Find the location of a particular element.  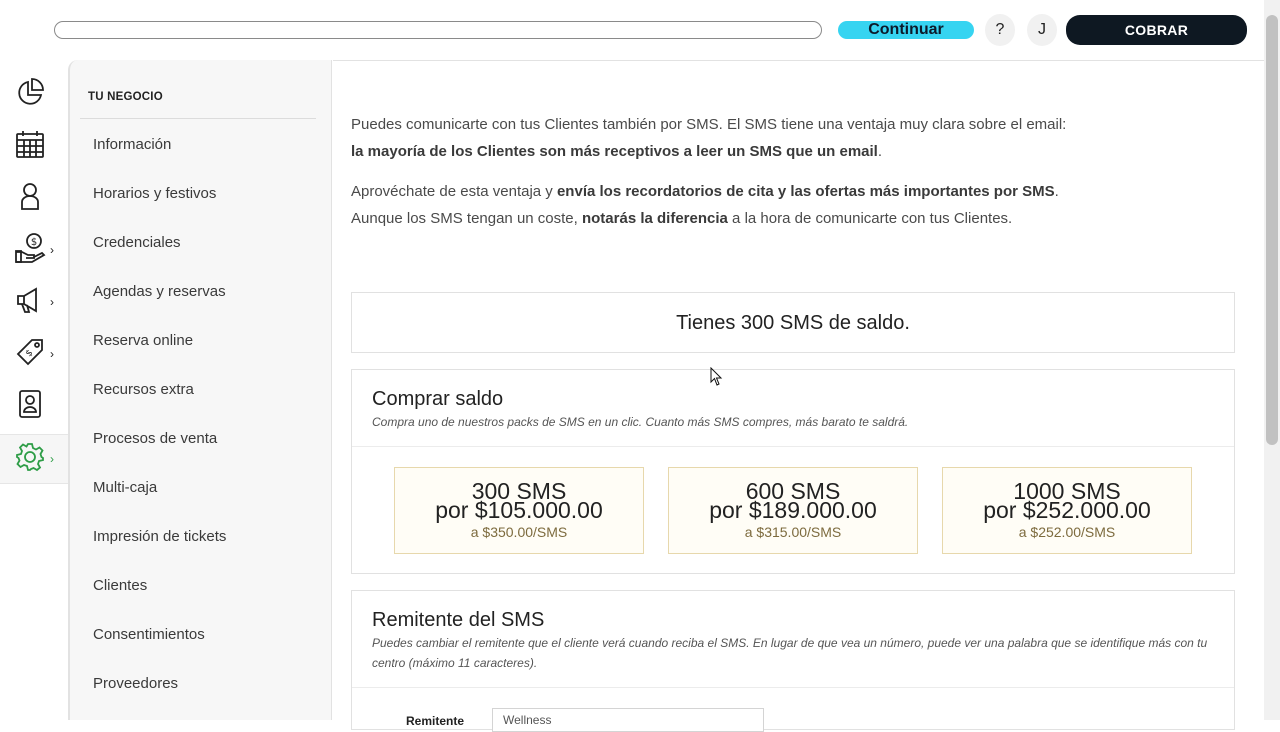

pack-unit-price: a $350.00/SMS is located at coordinates (519, 532).